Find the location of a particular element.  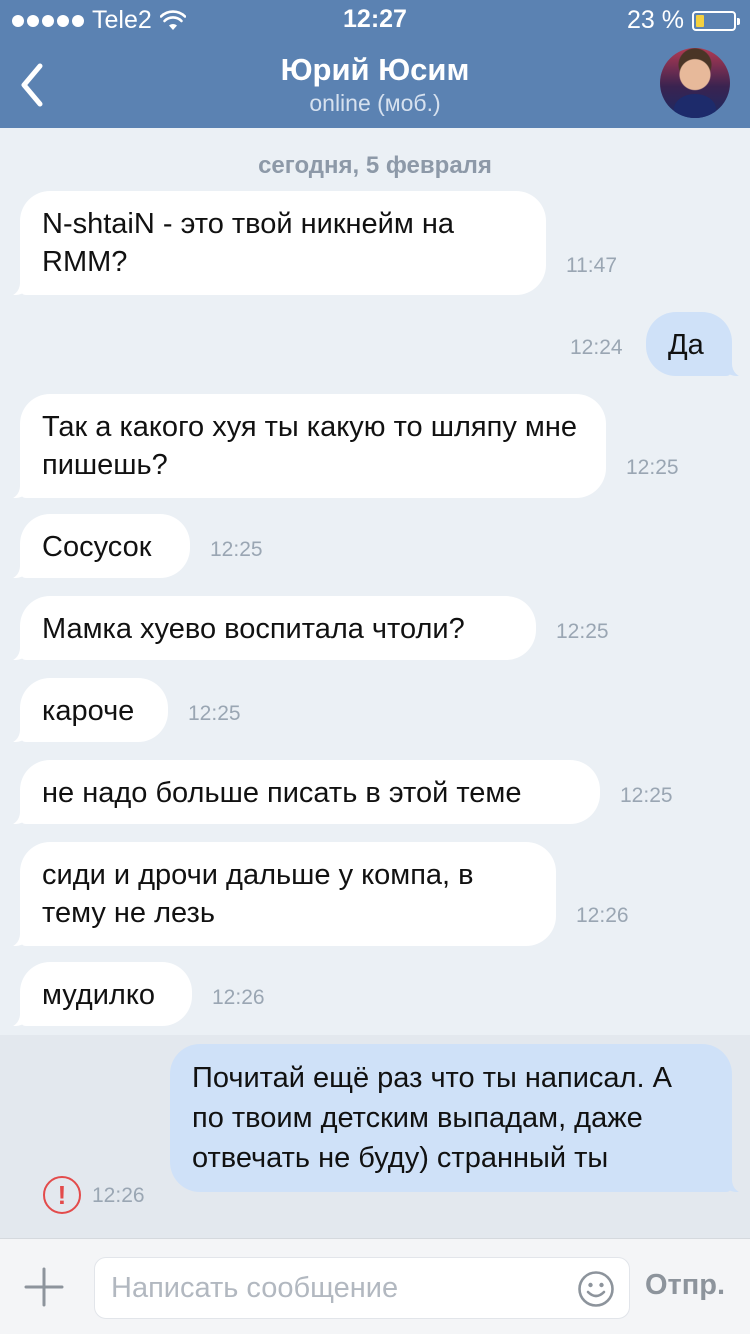

message-bubble-incoming: Мамка хуево воспитала чтоли? is located at coordinates (268, 629).